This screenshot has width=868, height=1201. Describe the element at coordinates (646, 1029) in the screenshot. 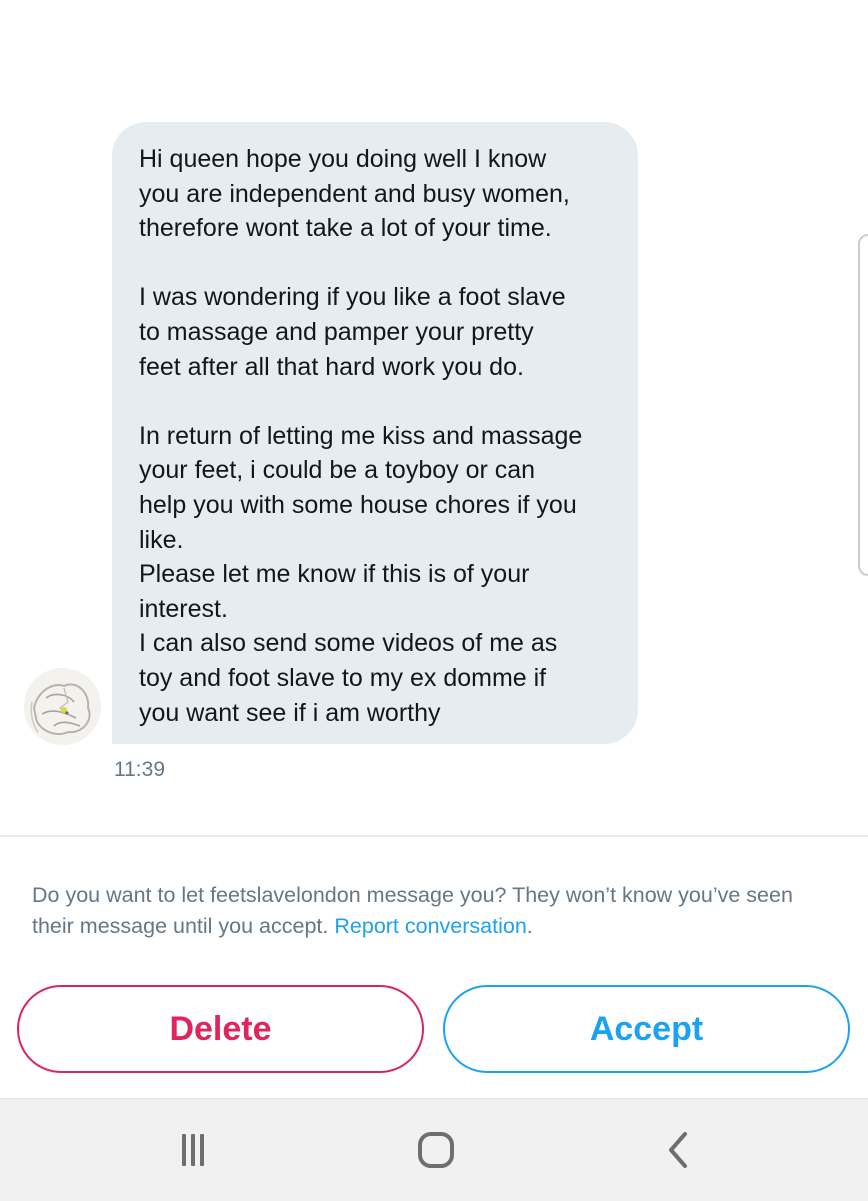

I see `accept-button: Accept` at that location.